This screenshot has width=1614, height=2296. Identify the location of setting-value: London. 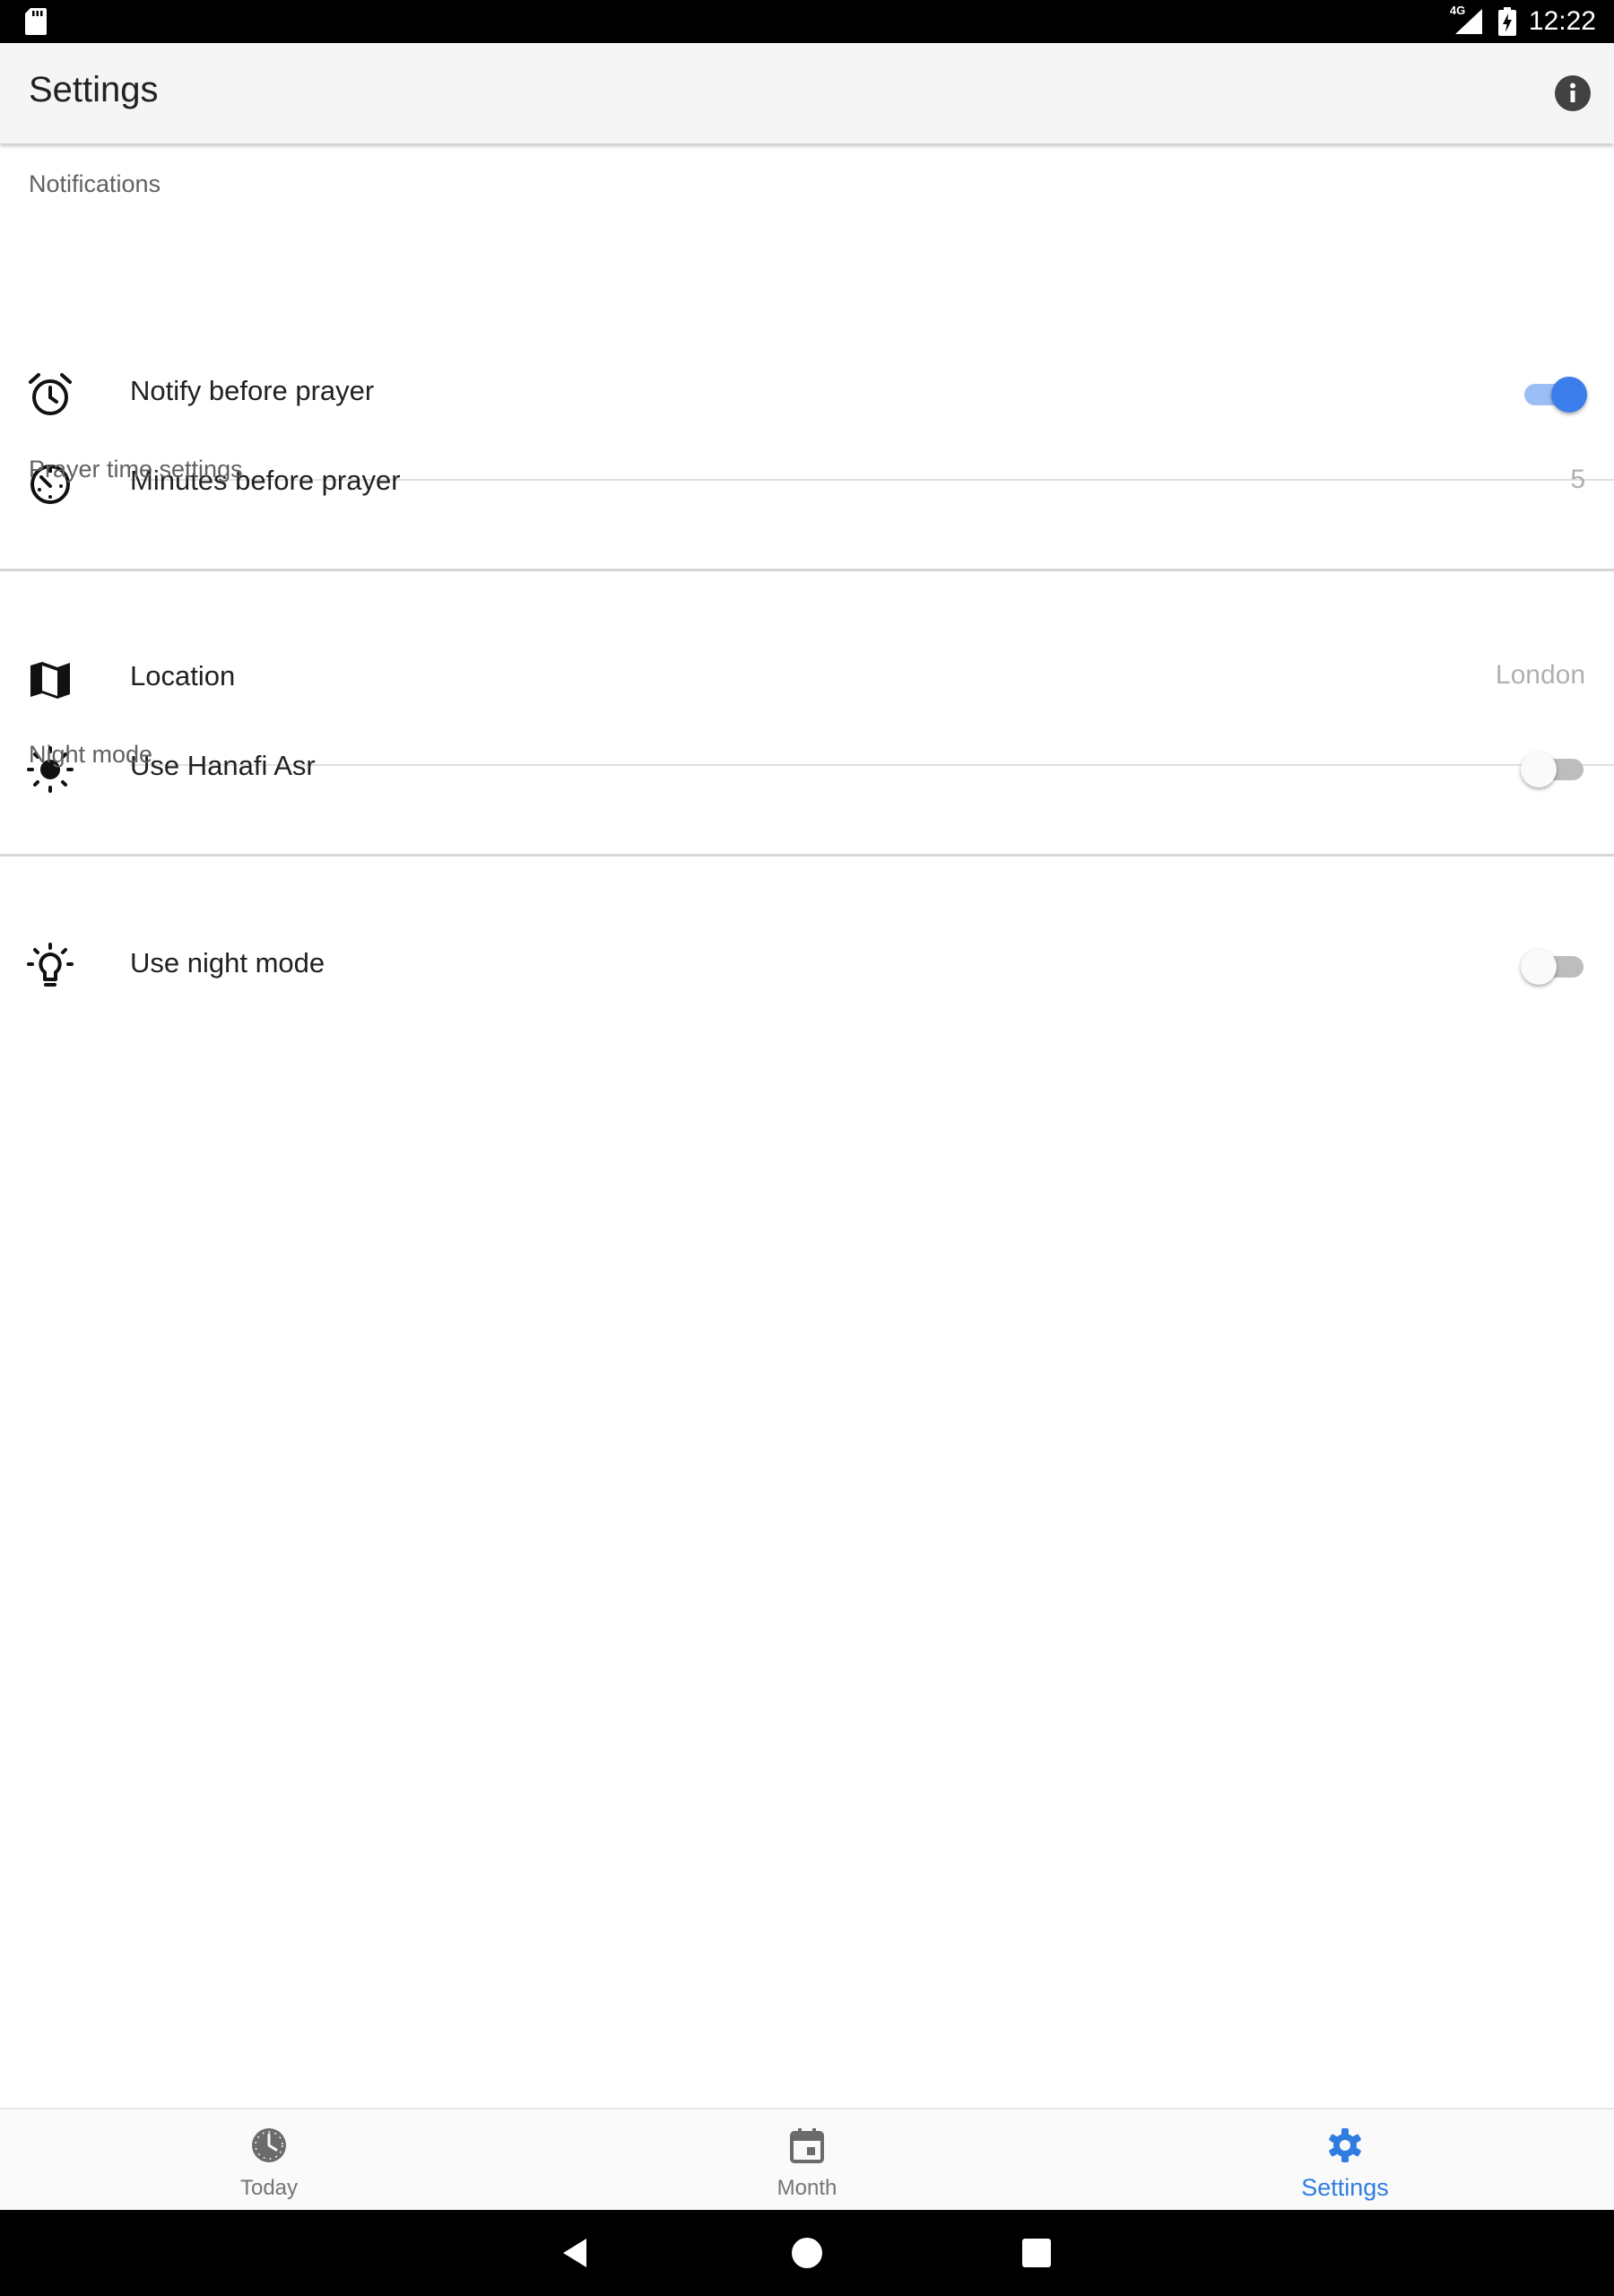
(1540, 675).